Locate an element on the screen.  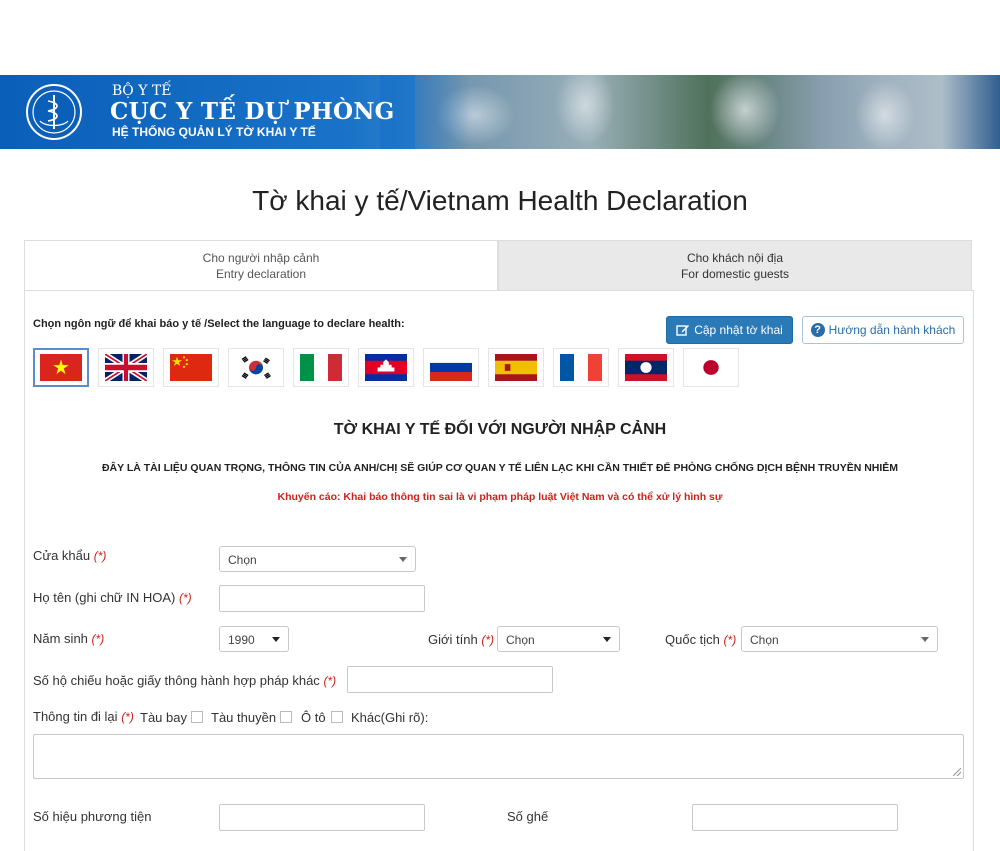
uk-flag-icon is located at coordinates (126, 367).